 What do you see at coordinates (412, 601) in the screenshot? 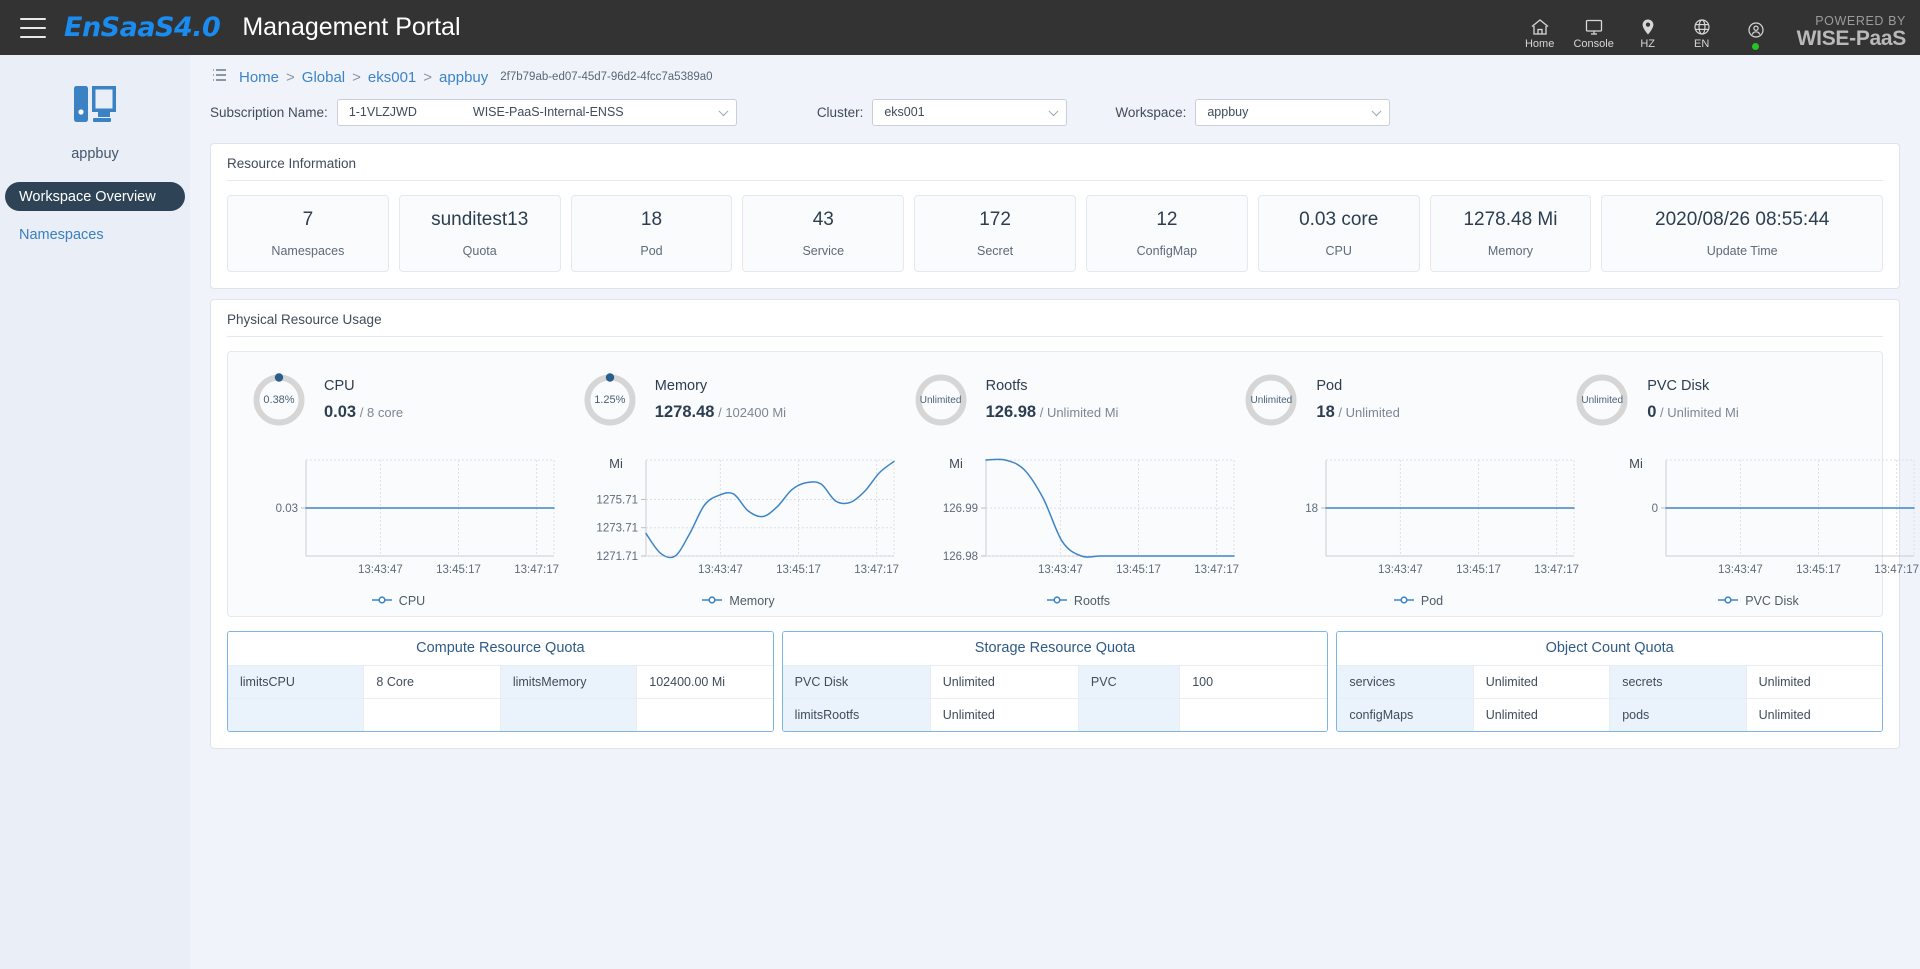
I see `chart-legend-label: CPU` at bounding box center [412, 601].